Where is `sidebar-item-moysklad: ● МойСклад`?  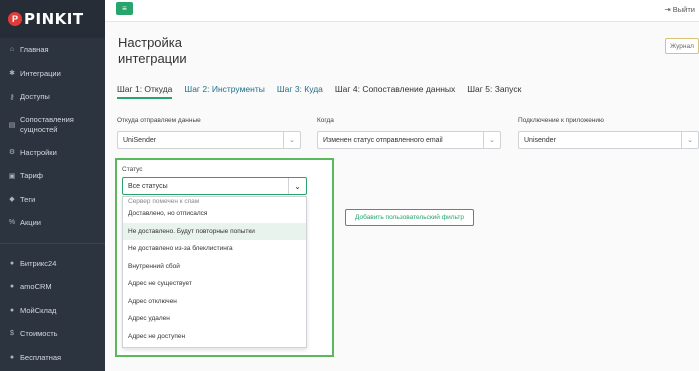
sidebar-item-moysklad: ● МойСклад is located at coordinates (52, 311).